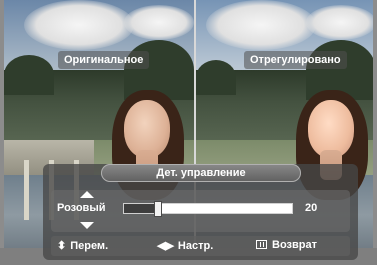 This screenshot has height=265, width=377. Describe the element at coordinates (26, 190) in the screenshot. I see `pillar` at that location.